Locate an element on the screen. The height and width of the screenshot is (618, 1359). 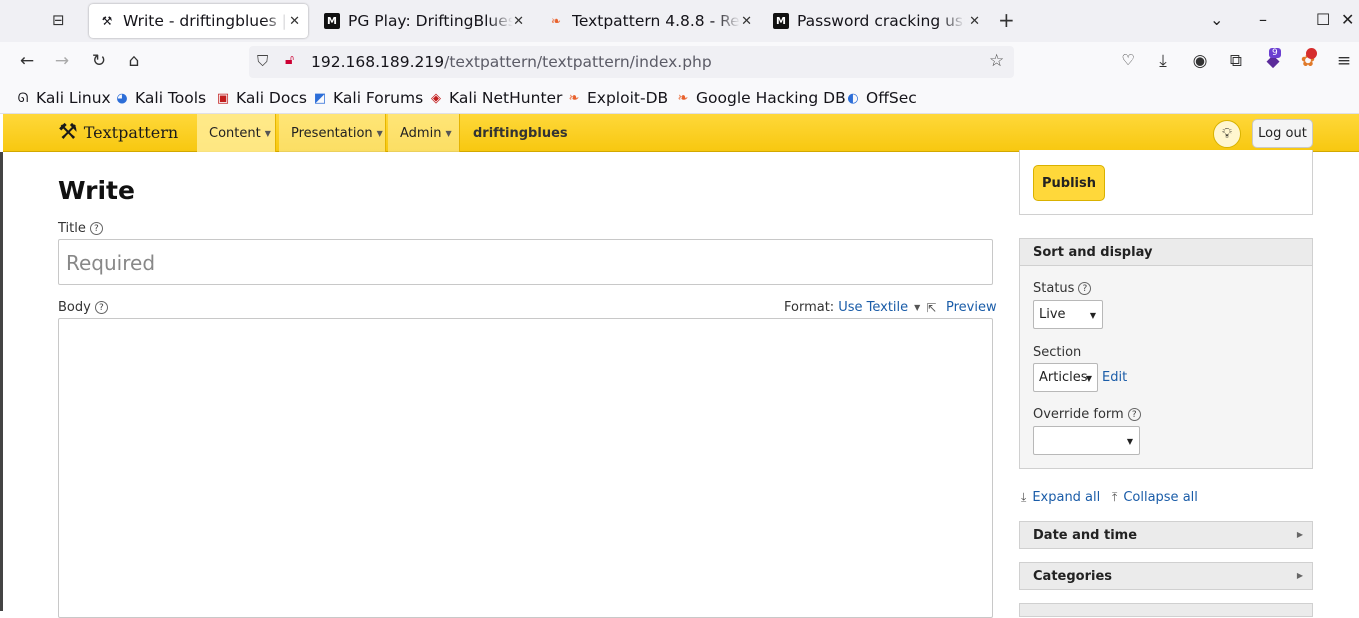
override-form-select: ▼ is located at coordinates (1086, 440).